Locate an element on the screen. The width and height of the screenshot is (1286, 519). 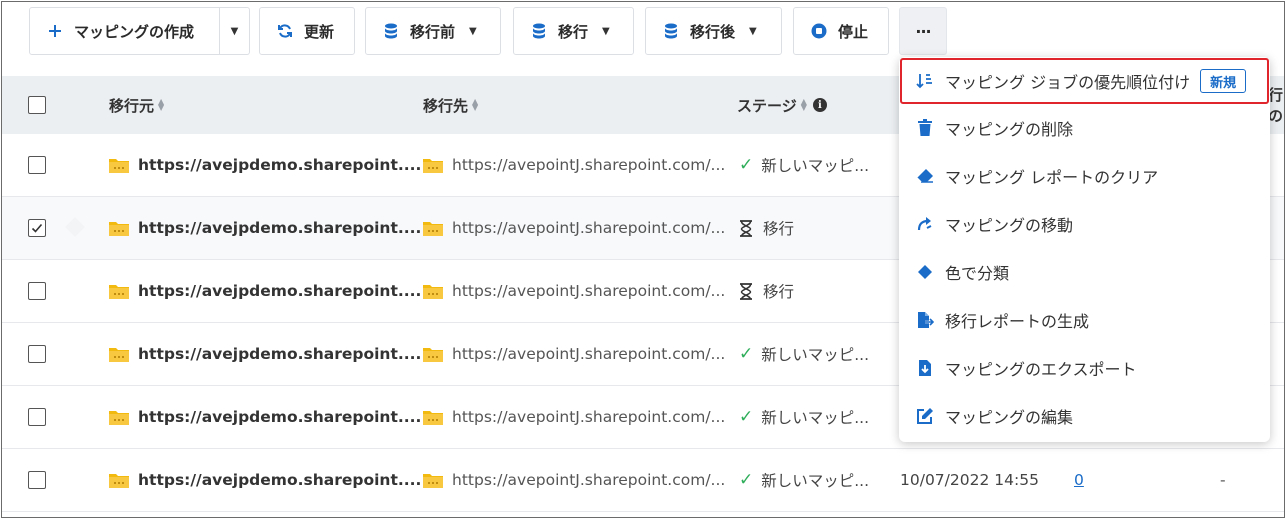
color-tag-icon is located at coordinates (75, 227).